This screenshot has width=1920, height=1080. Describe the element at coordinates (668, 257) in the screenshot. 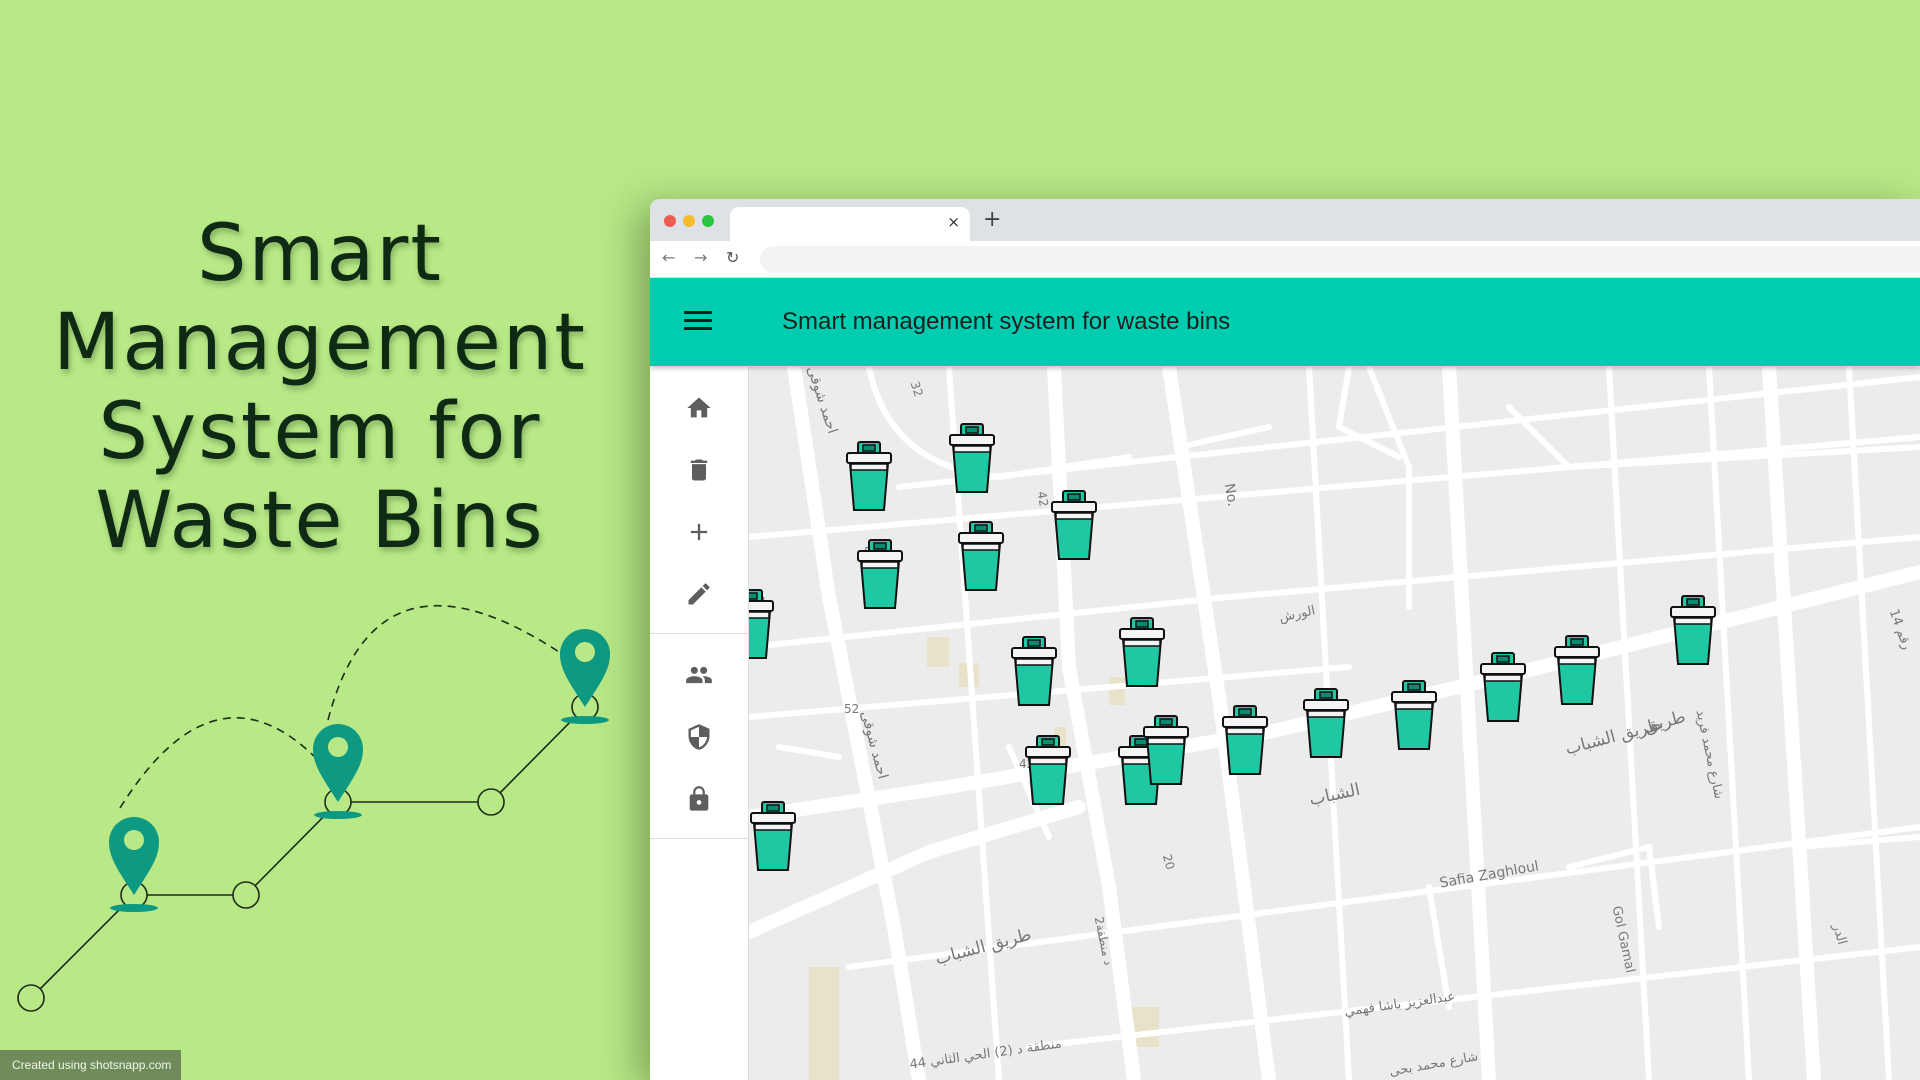

I see `back-icon: ←` at that location.